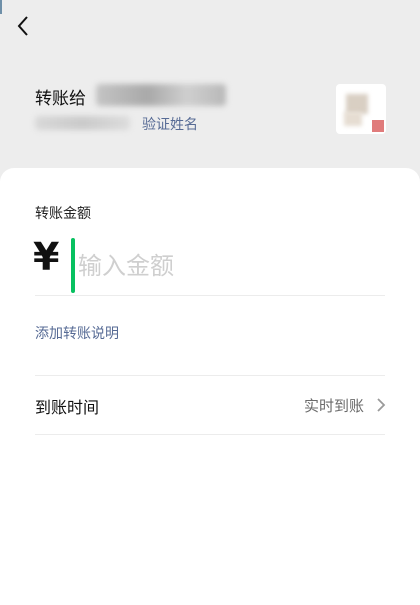 Image resolution: width=420 pixels, height=605 pixels. I want to click on amount-label: 转账金额, so click(63, 214).